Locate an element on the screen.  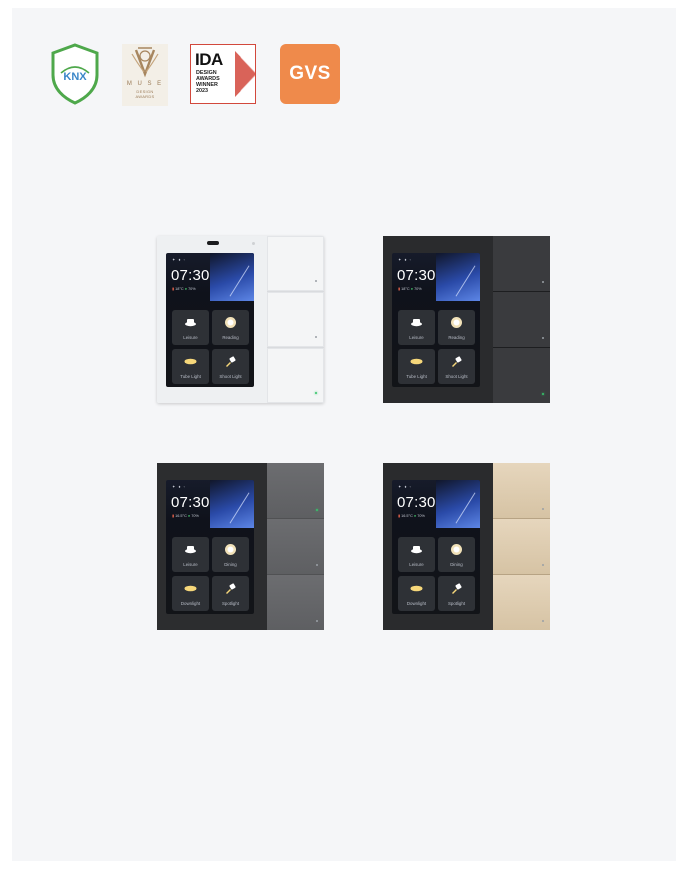
light-sensor is located at coordinates (253, 243).